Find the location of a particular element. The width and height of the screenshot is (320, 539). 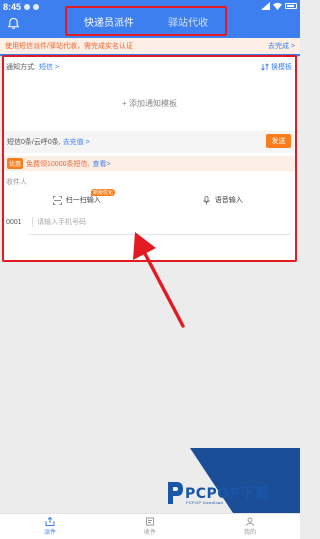

battery-icon is located at coordinates (291, 6).